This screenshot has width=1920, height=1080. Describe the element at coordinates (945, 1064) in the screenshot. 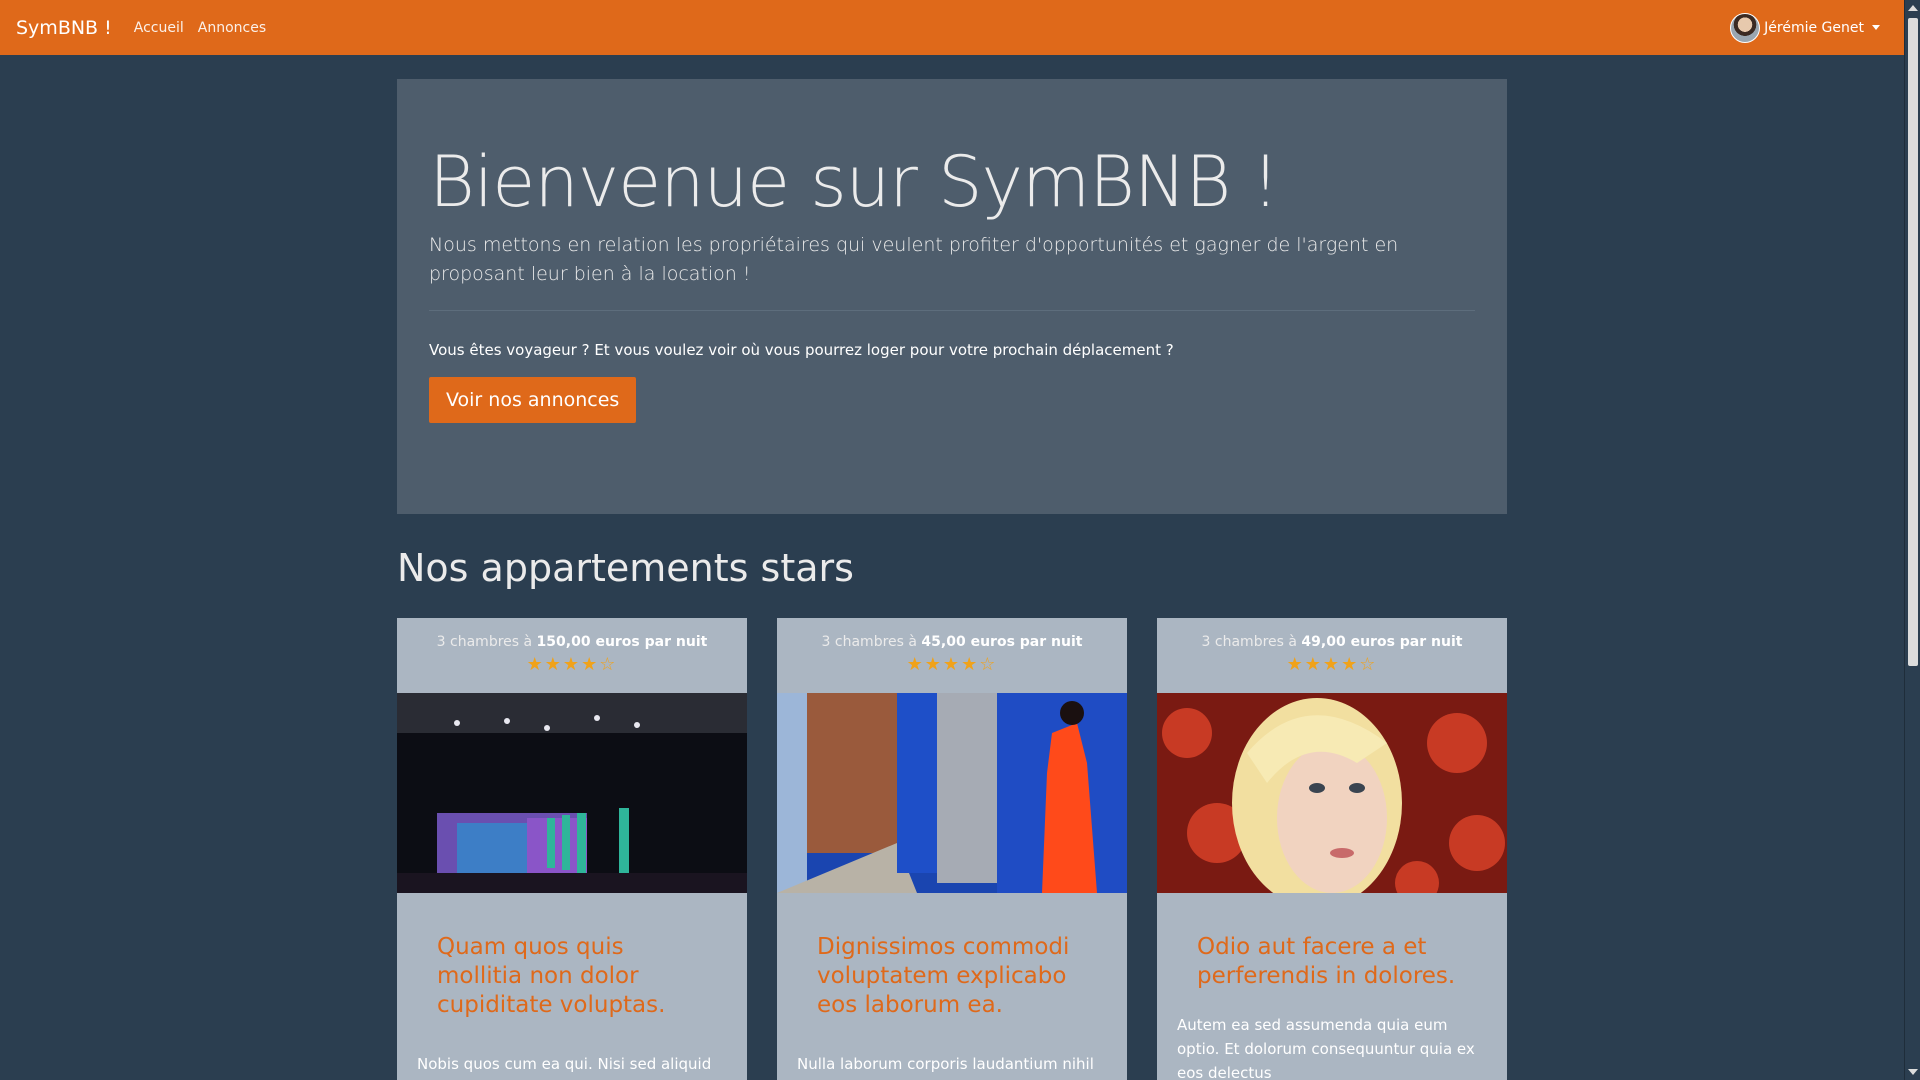

I see `card-text: Nulla laborum corporis laudantium nihil` at that location.